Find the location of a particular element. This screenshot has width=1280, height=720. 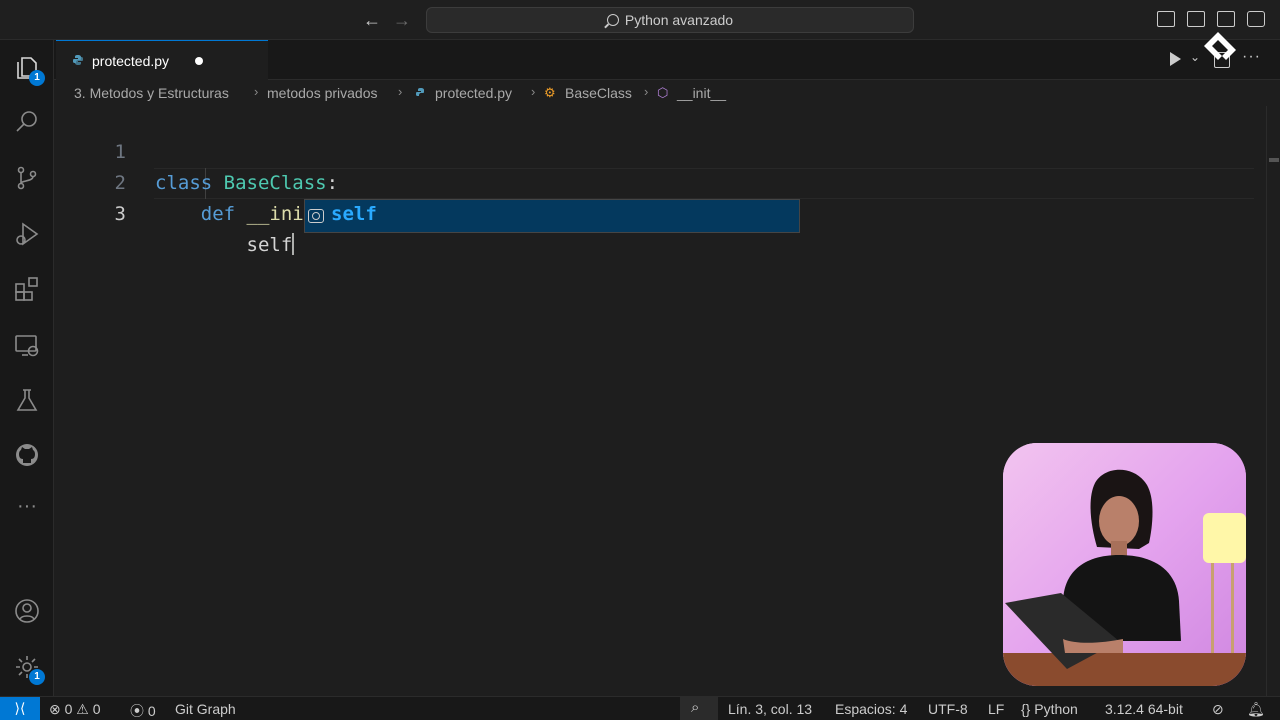

manage-gear-icon: 1 is located at coordinates (29, 669).